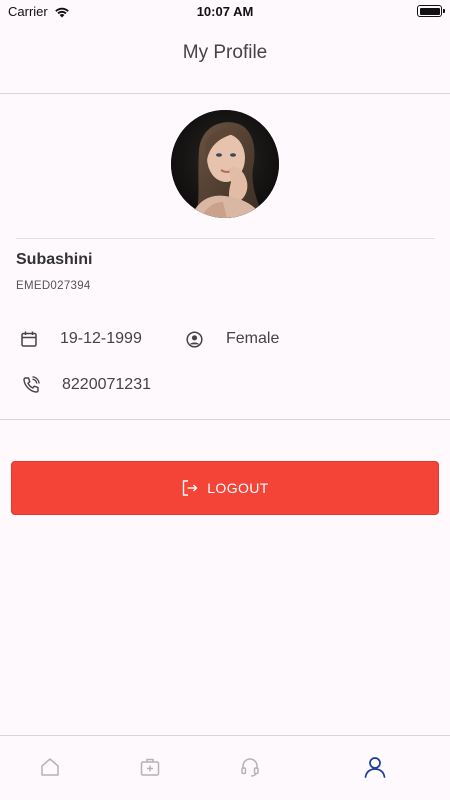 The image size is (450, 800). I want to click on divider, so click(225, 238).